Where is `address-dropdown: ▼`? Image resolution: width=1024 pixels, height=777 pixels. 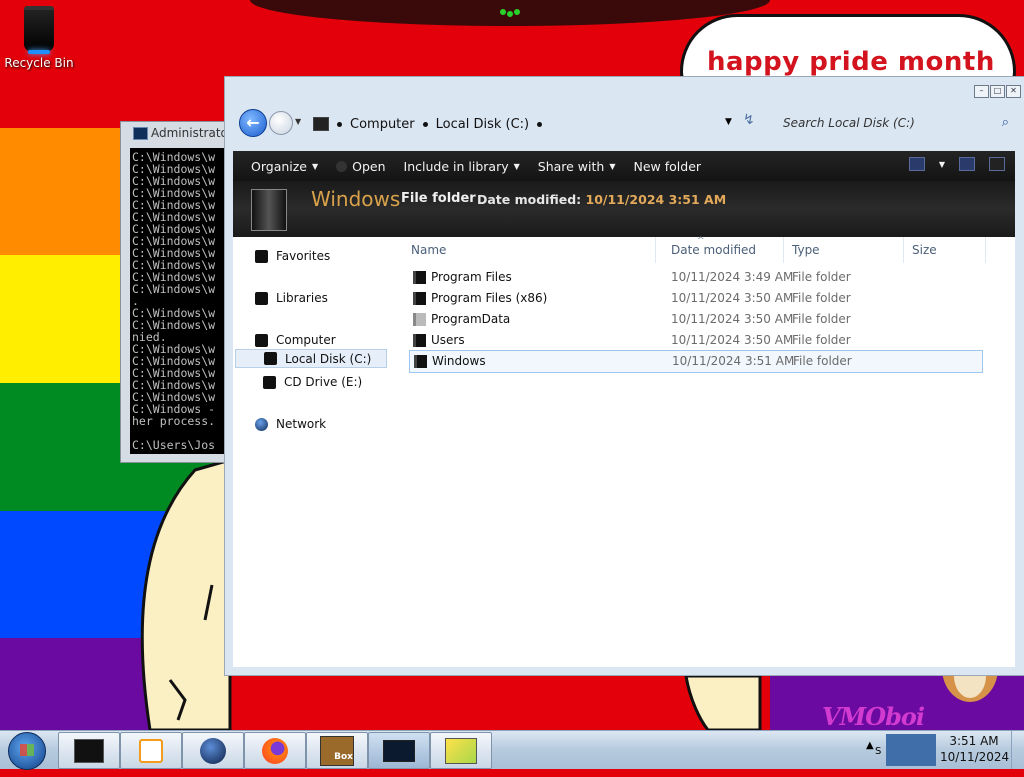 address-dropdown: ▼ is located at coordinates (728, 122).